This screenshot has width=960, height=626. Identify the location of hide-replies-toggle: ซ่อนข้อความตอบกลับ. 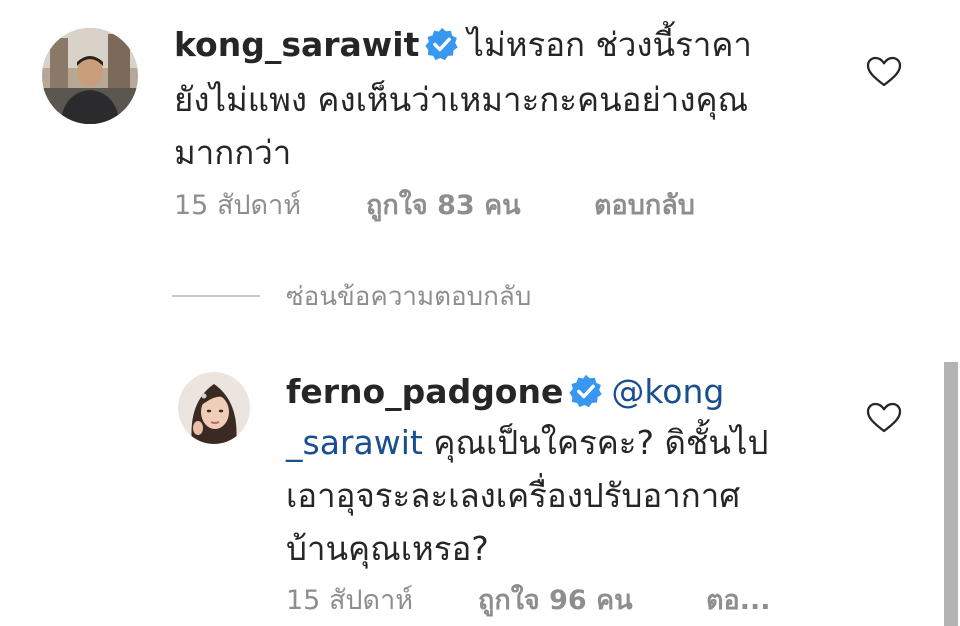
(351, 296).